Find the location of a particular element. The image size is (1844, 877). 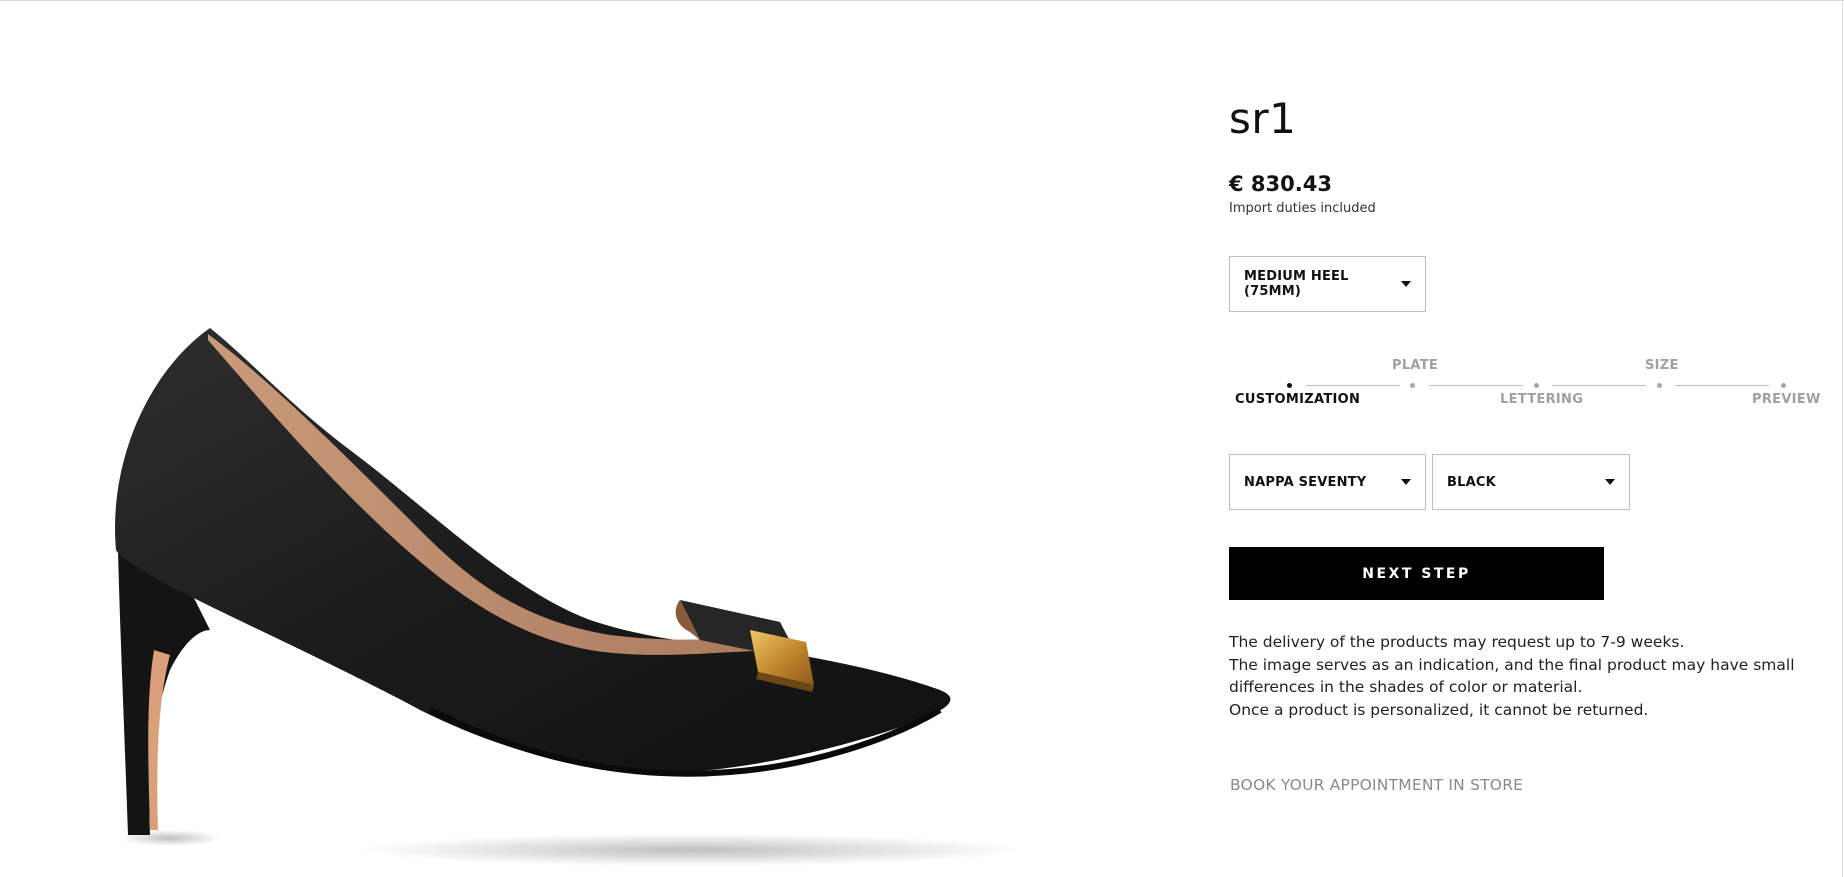

step-dot-customization is located at coordinates (1289, 385).